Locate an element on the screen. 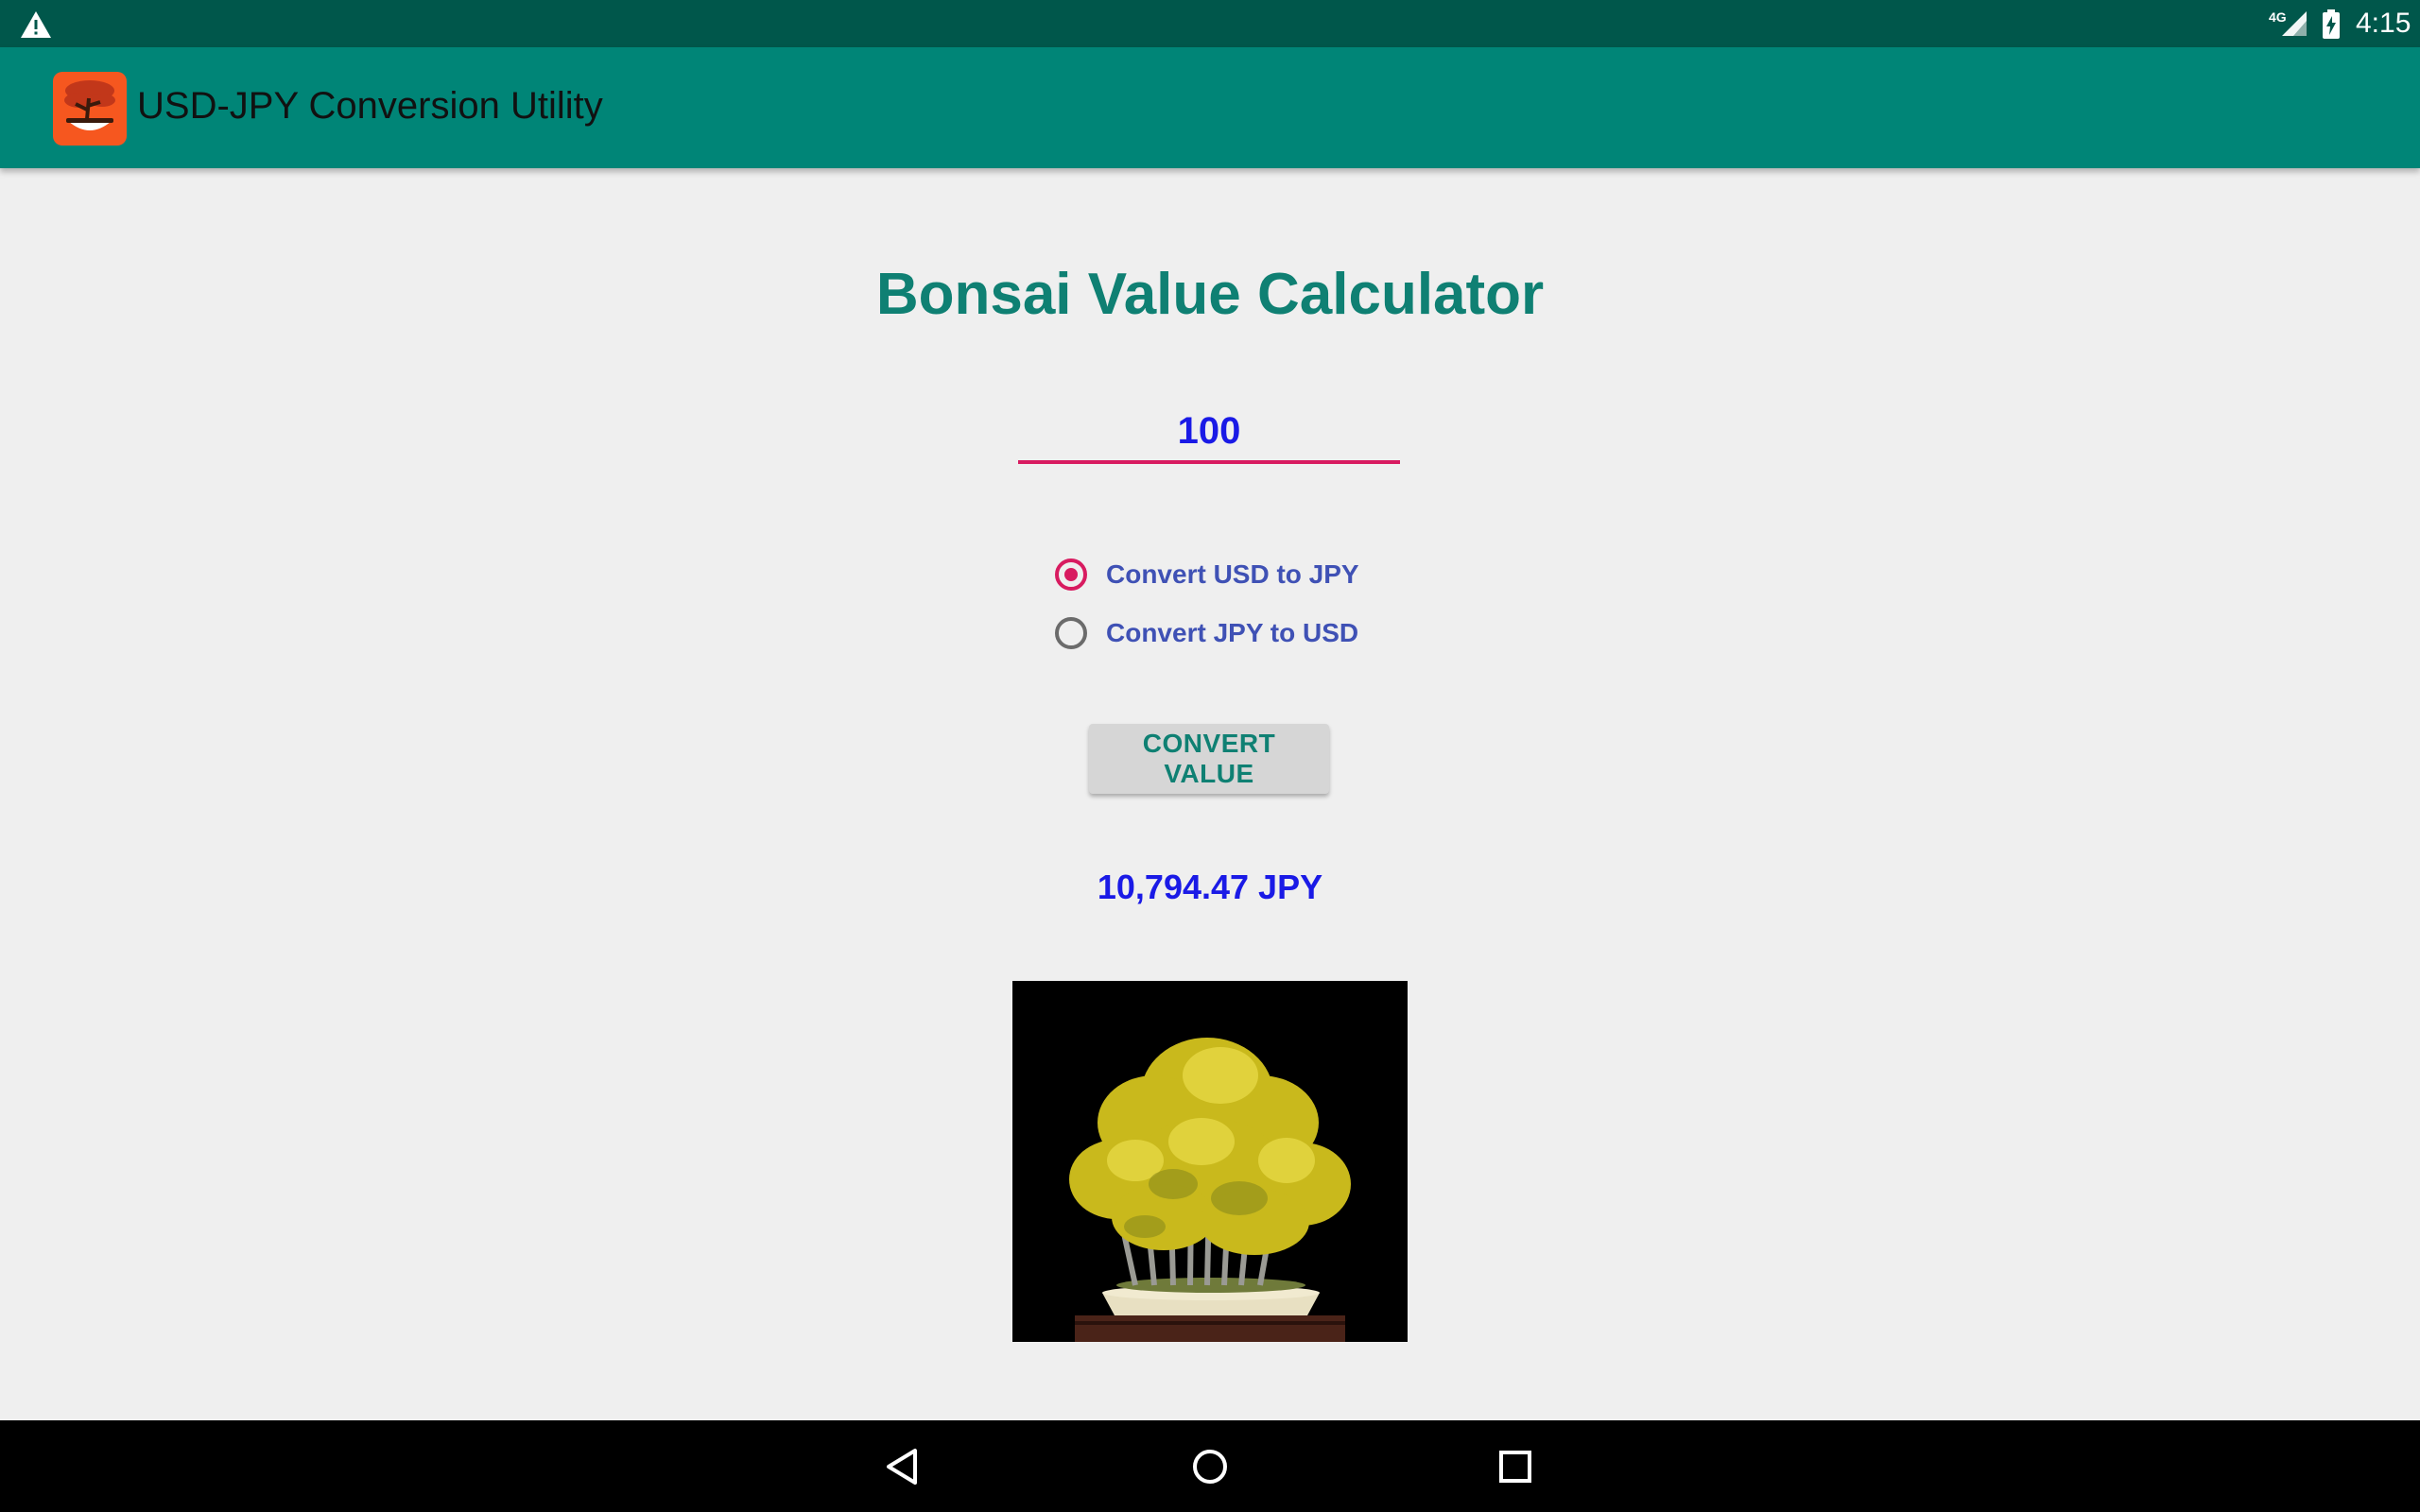 This screenshot has height=1512, width=2420. radio-jpy-to-usd: Convert JPY to USD is located at coordinates (1207, 633).